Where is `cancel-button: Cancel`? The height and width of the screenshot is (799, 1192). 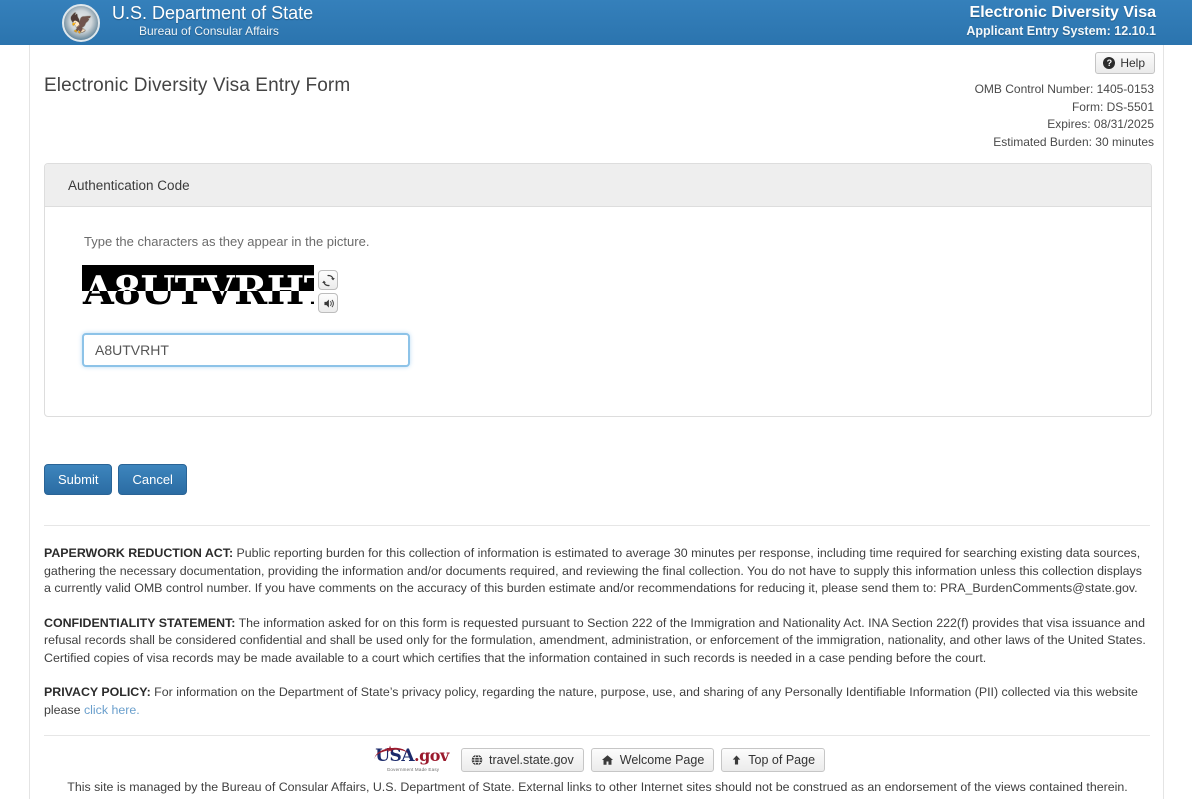
cancel-button: Cancel is located at coordinates (152, 479).